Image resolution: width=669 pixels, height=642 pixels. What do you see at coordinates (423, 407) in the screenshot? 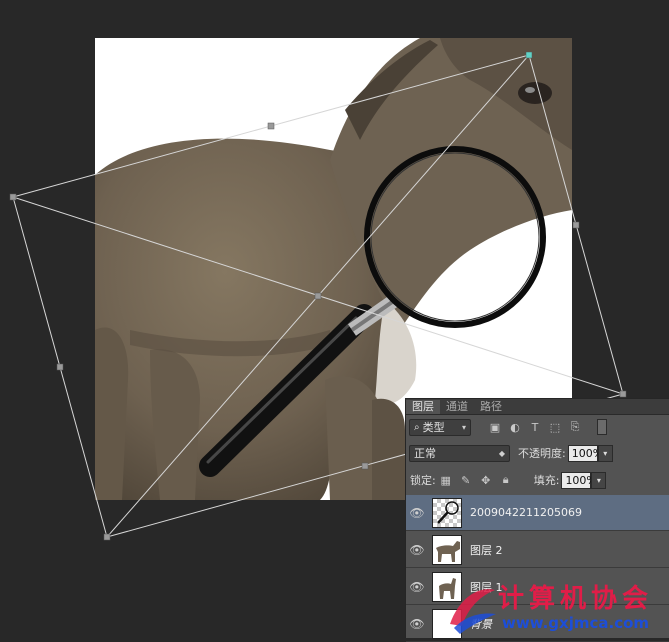
I see `tab-layers: 图层` at bounding box center [423, 407].